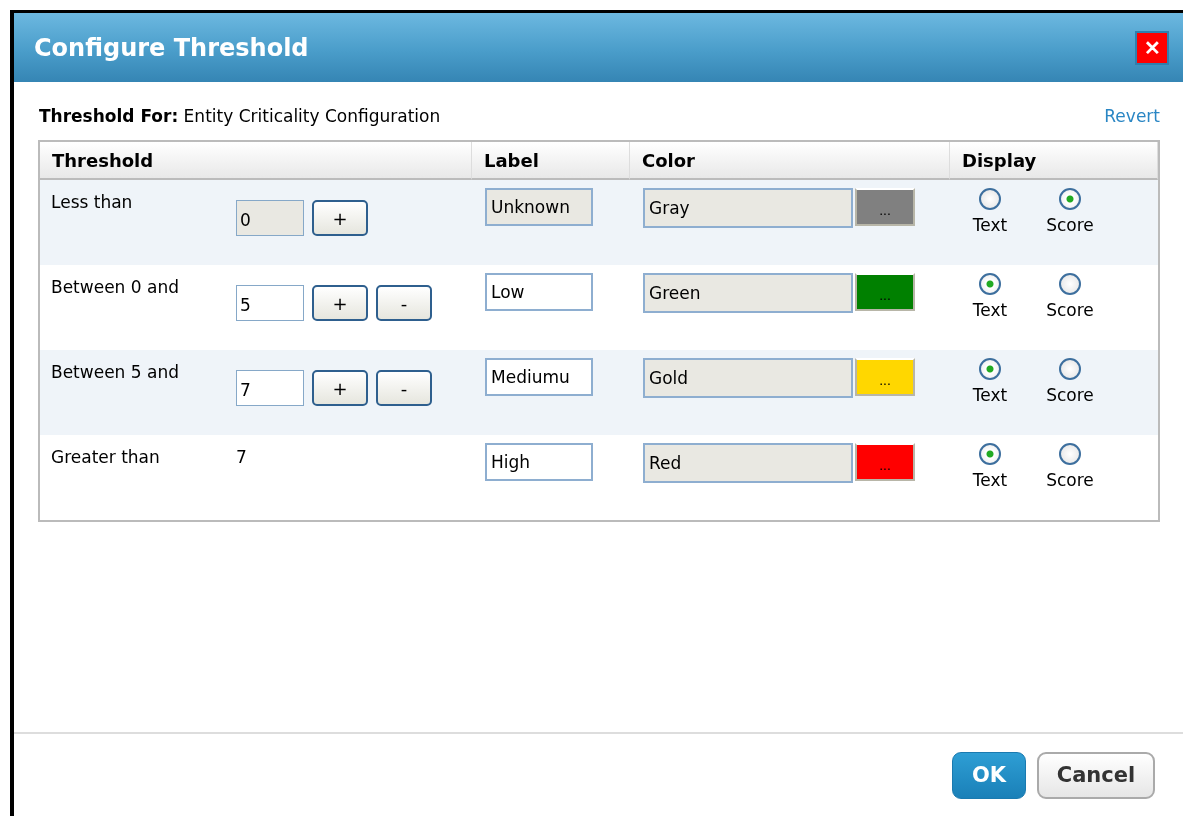  What do you see at coordinates (1132, 116) in the screenshot?
I see `revert-link: Revert` at bounding box center [1132, 116].